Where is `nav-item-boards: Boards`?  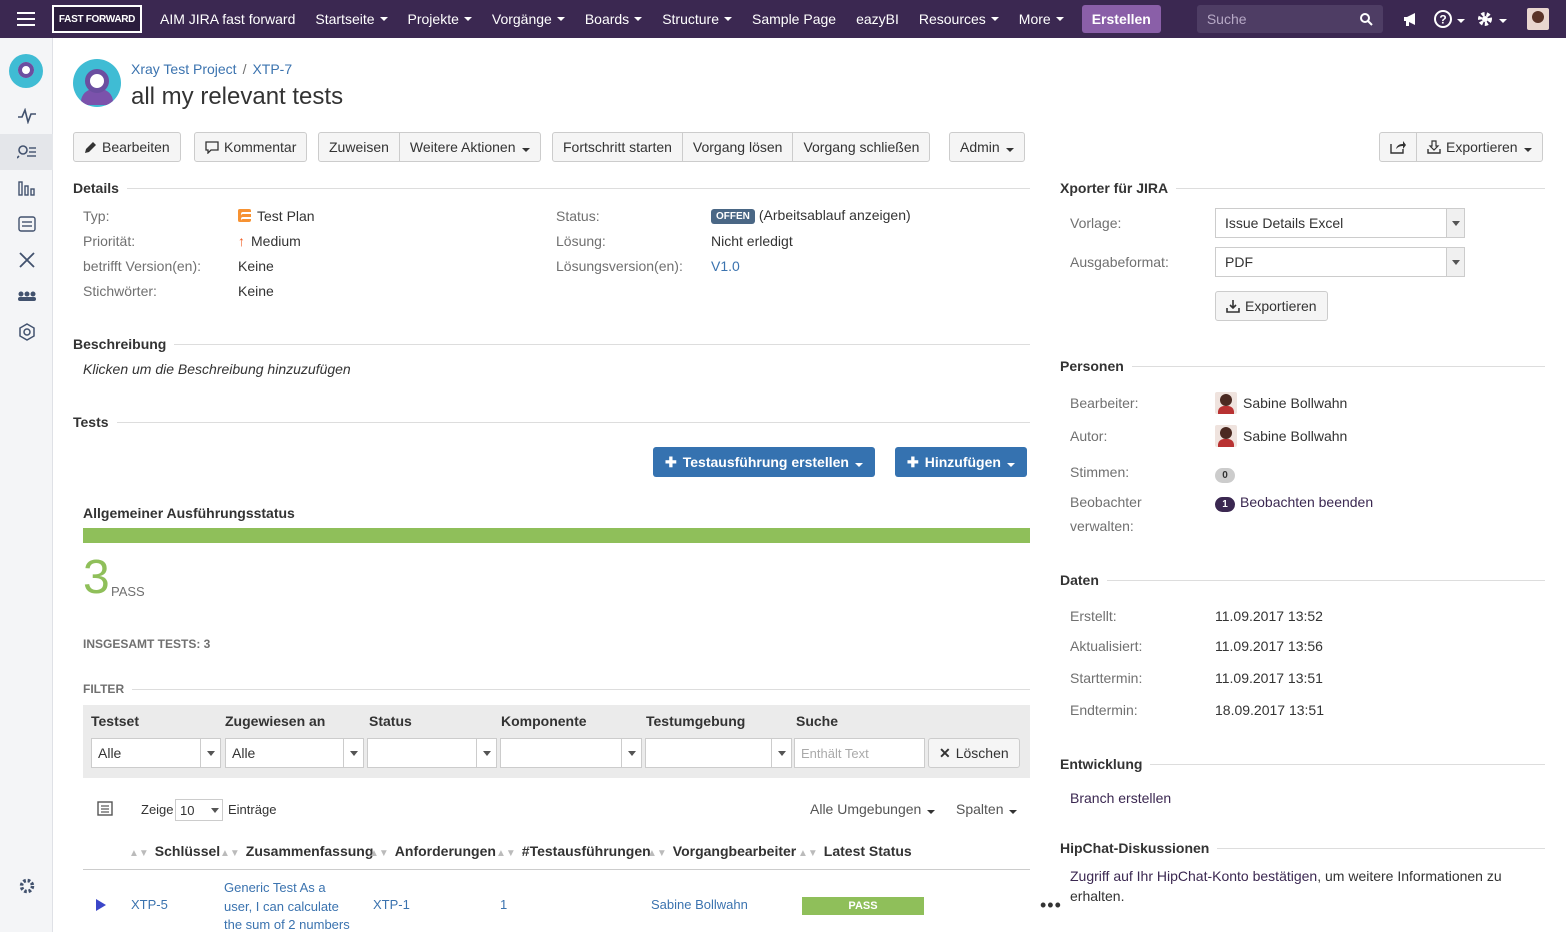 nav-item-boards: Boards is located at coordinates (613, 19).